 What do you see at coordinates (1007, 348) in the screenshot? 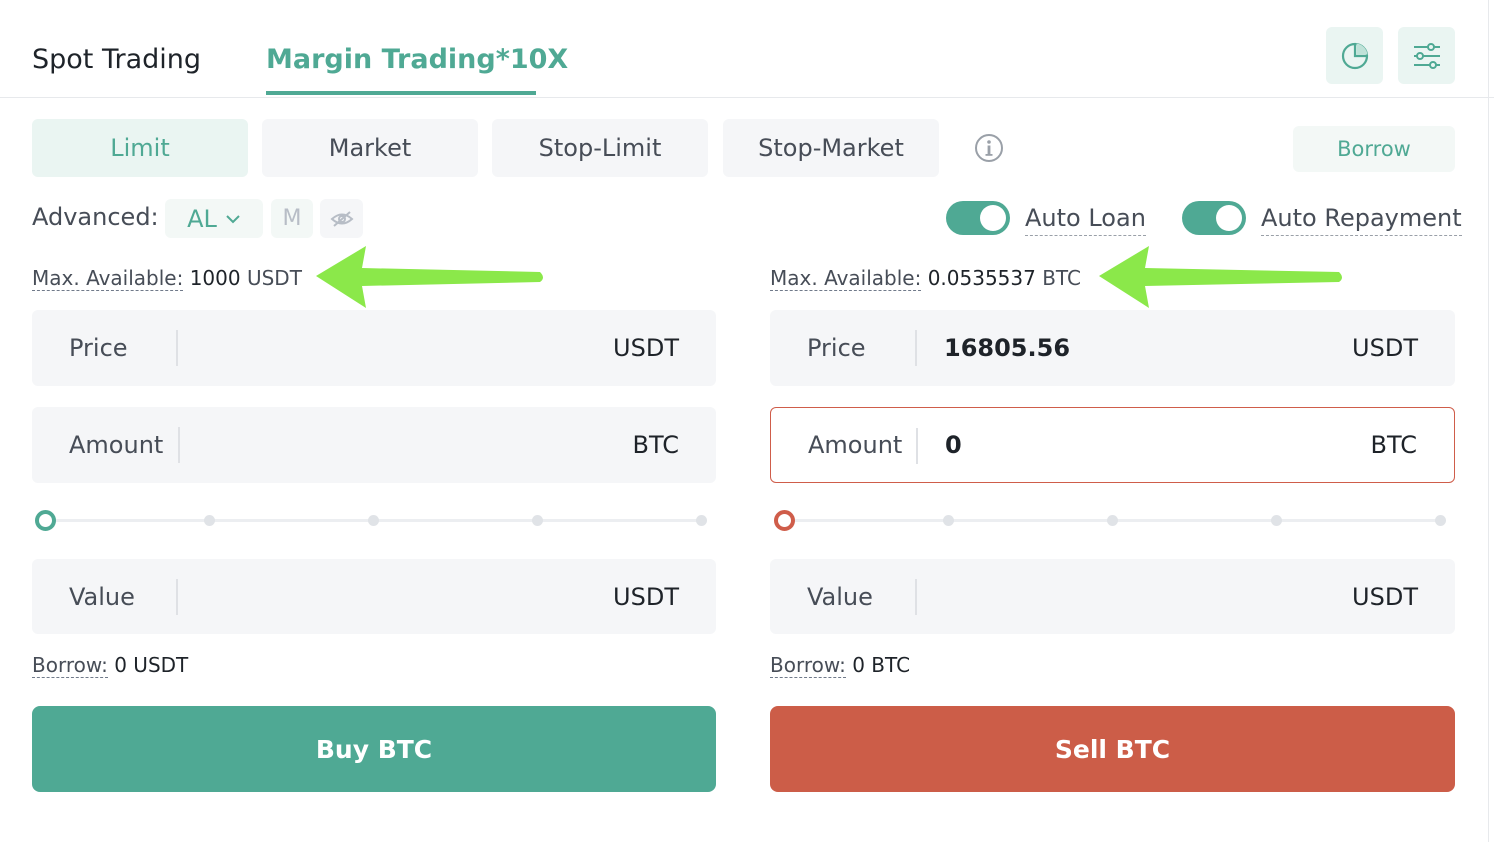
I see `sell-price-input: 16805.56` at bounding box center [1007, 348].